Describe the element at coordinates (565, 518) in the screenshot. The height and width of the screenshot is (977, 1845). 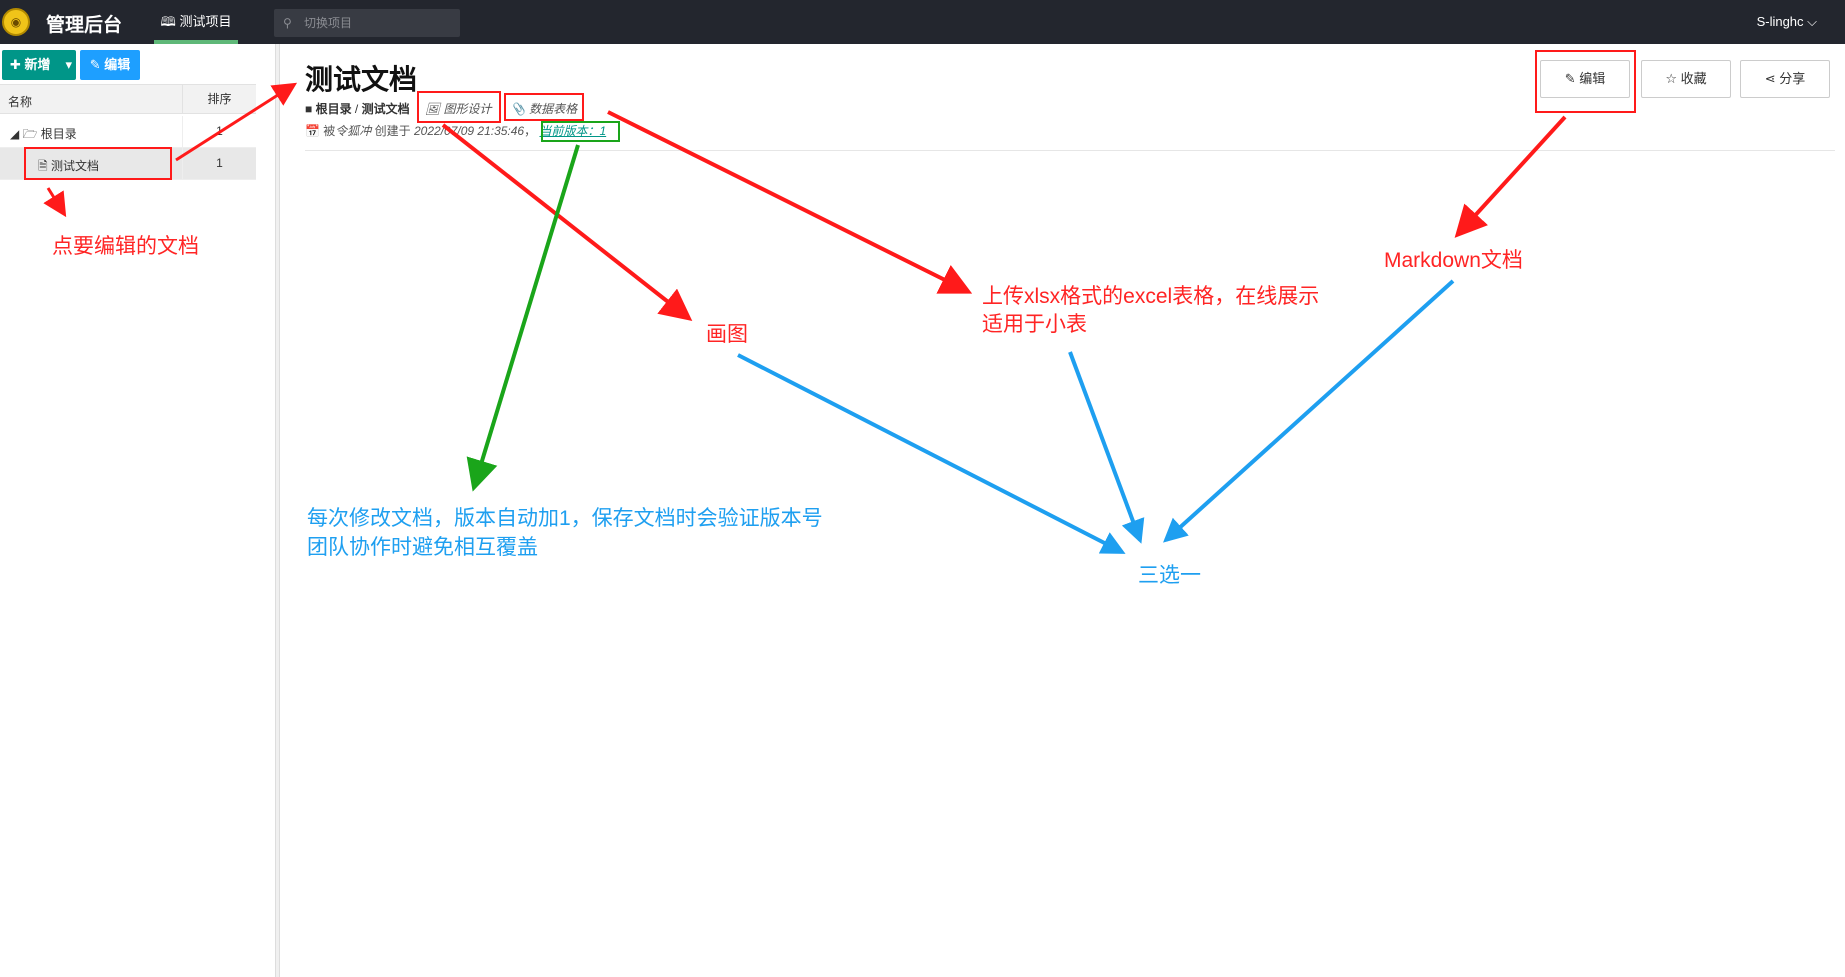
I see `note-version-line1: 每次修改文档，版本自动加1，保存文档时会验证版本号` at that location.